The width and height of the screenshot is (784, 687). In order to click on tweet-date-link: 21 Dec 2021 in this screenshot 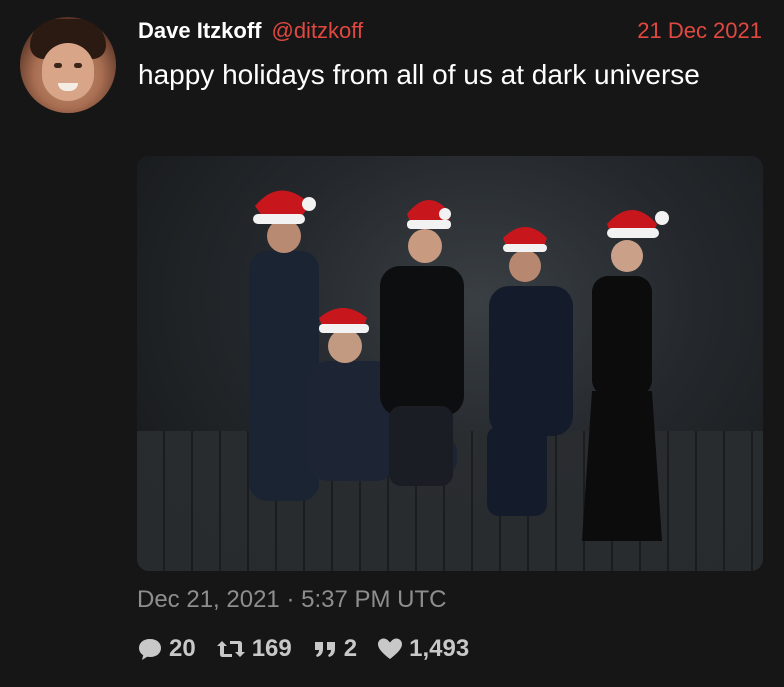, I will do `click(699, 31)`.